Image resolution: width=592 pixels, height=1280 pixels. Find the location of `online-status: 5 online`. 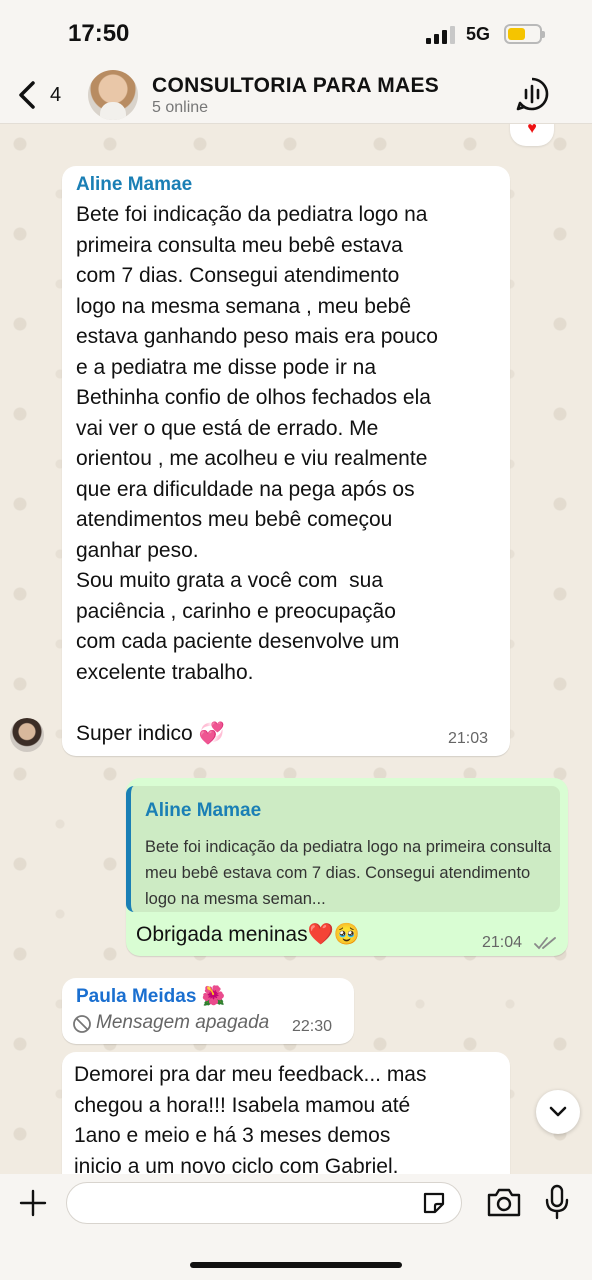

online-status: 5 online is located at coordinates (180, 107).